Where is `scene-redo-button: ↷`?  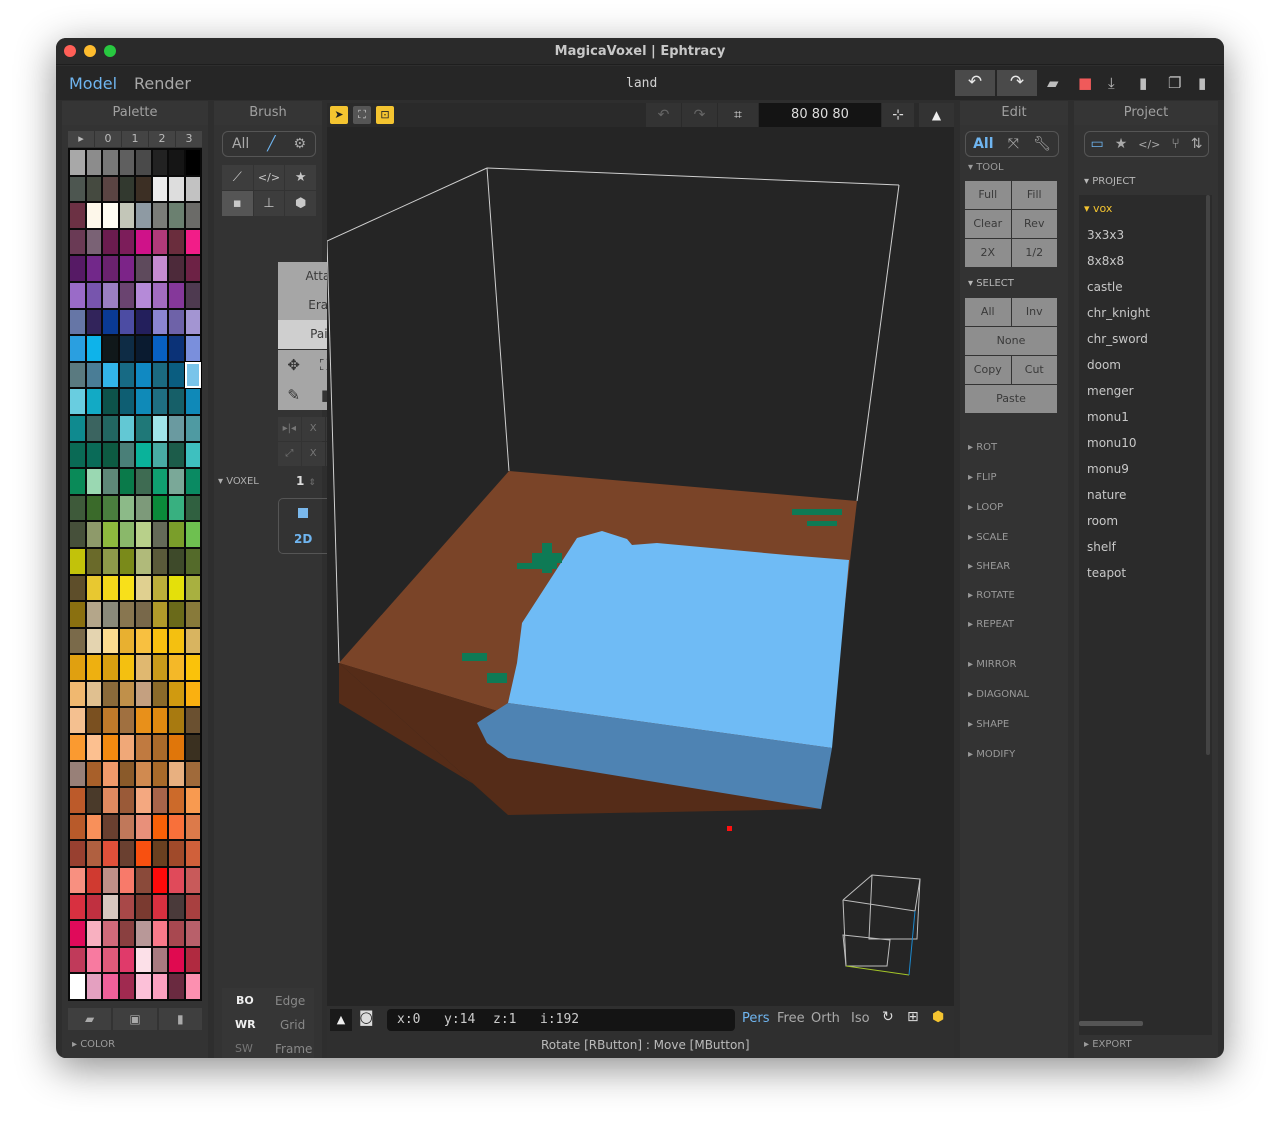 scene-redo-button: ↷ is located at coordinates (699, 115).